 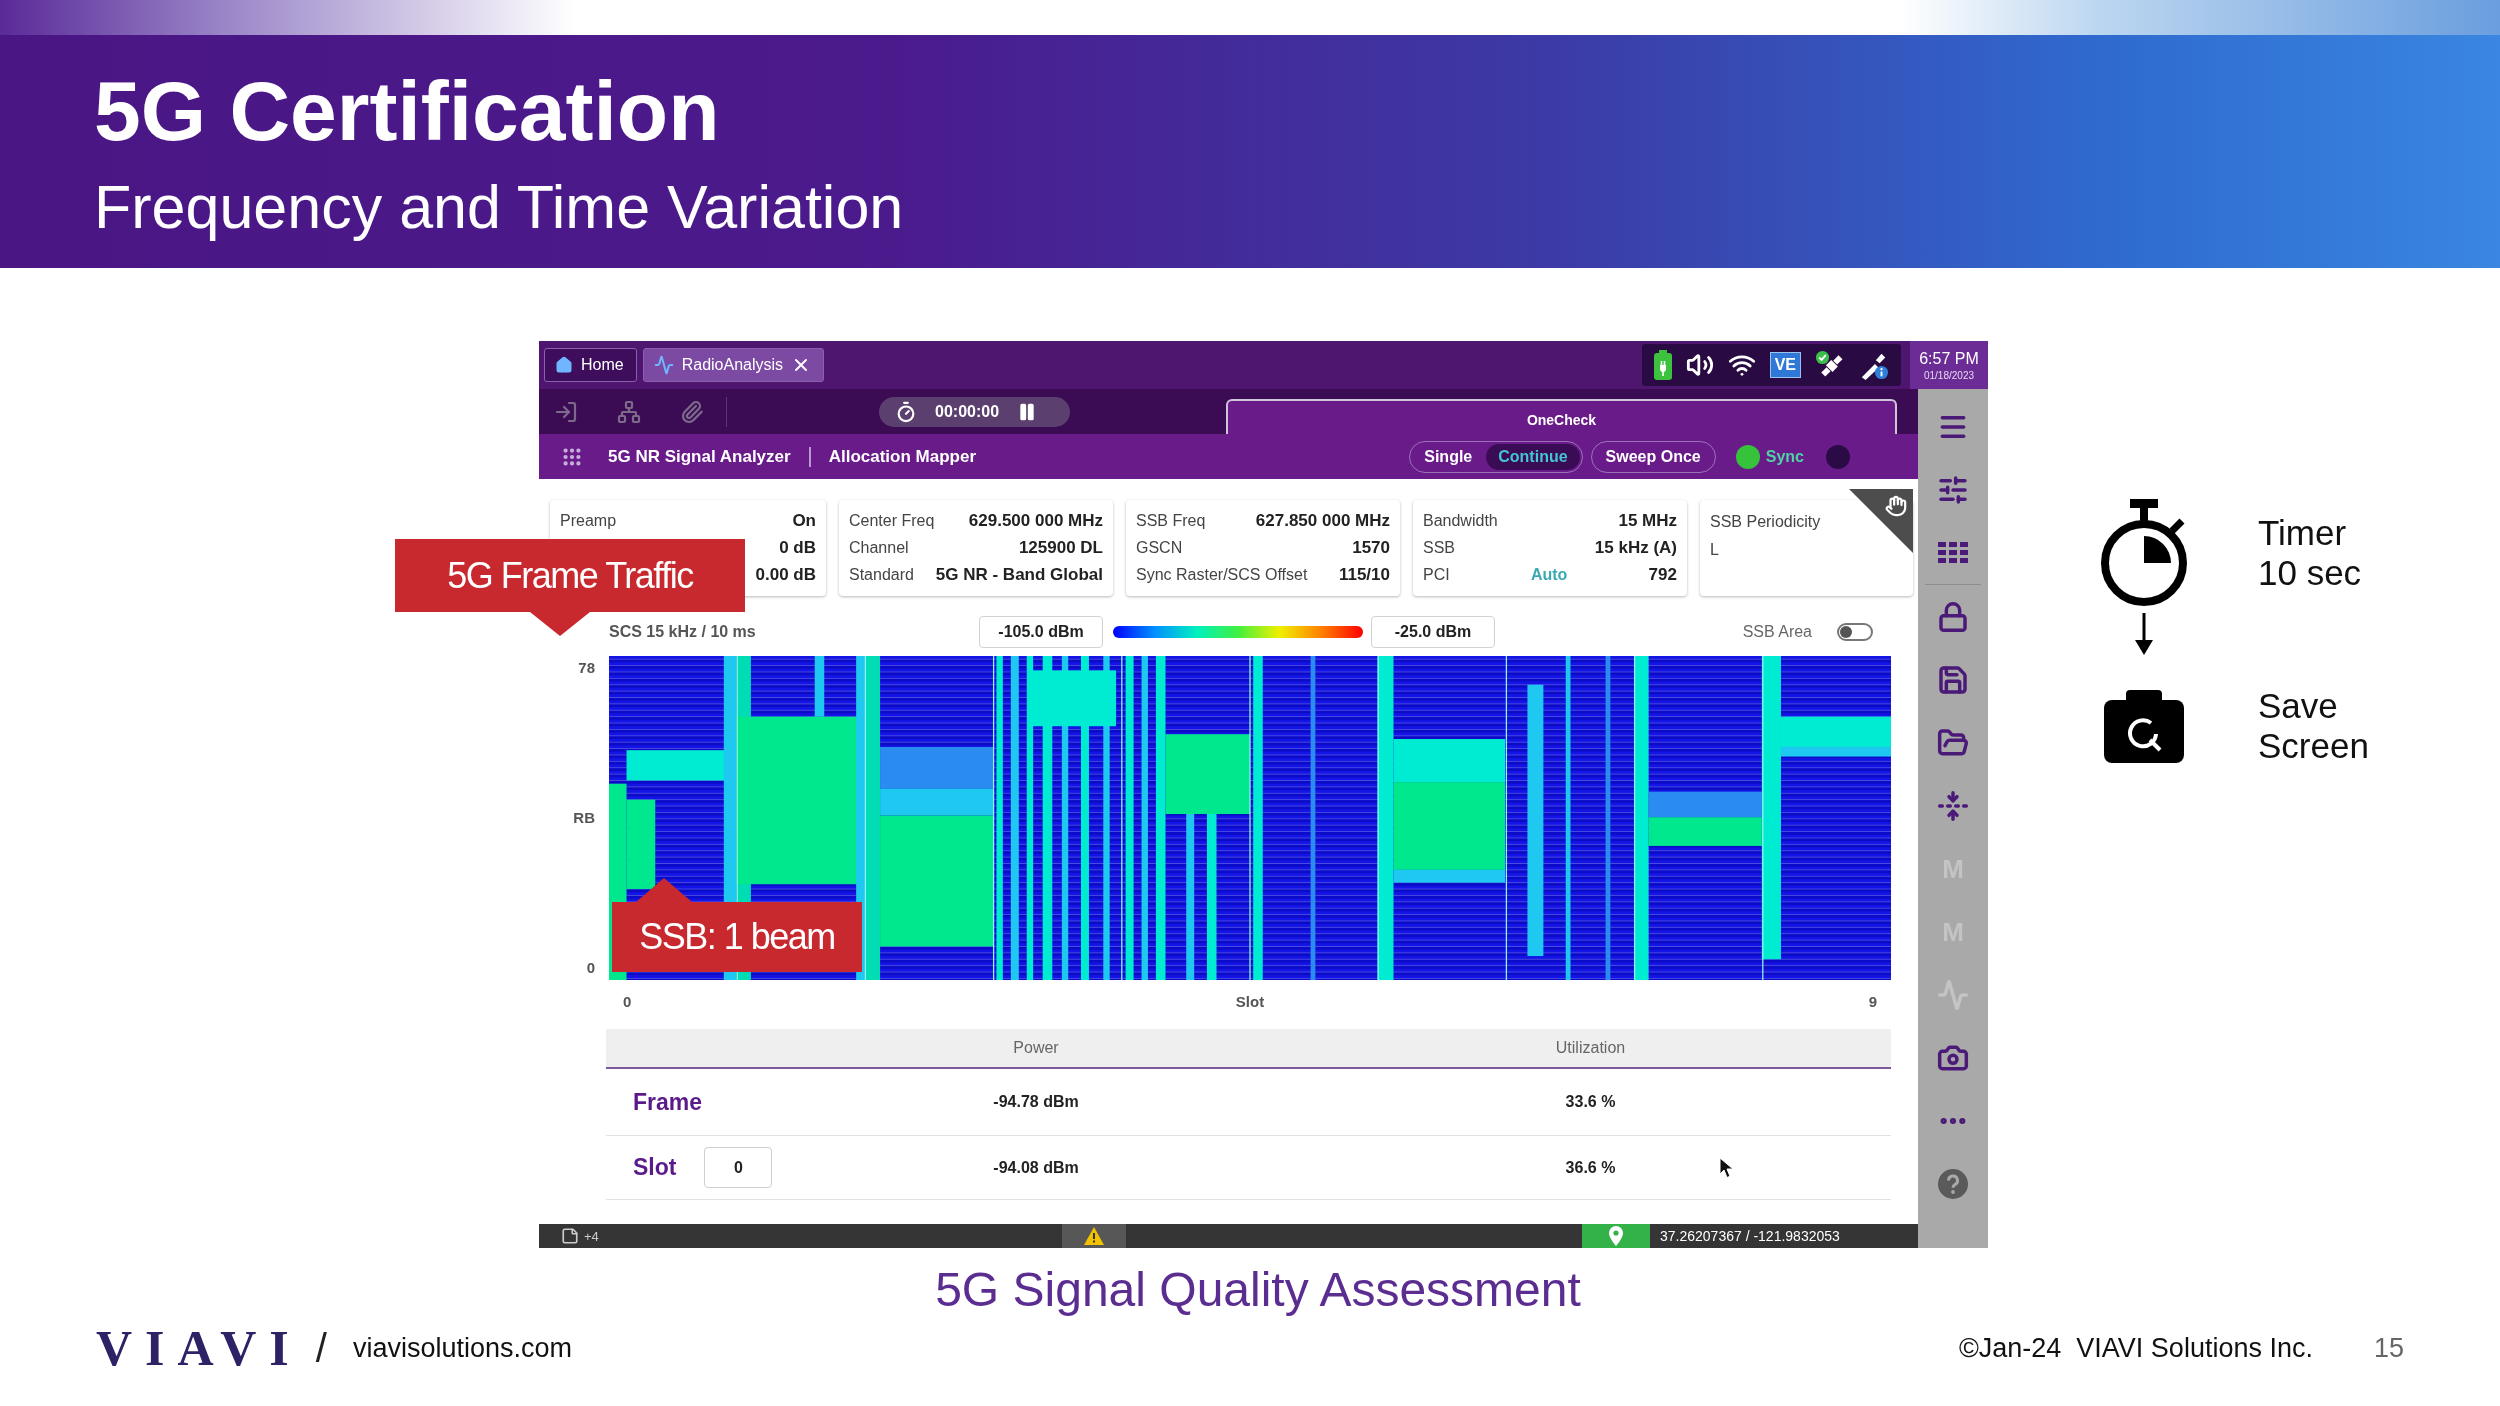 What do you see at coordinates (879, 548) in the screenshot?
I see `parameter-label: Channel` at bounding box center [879, 548].